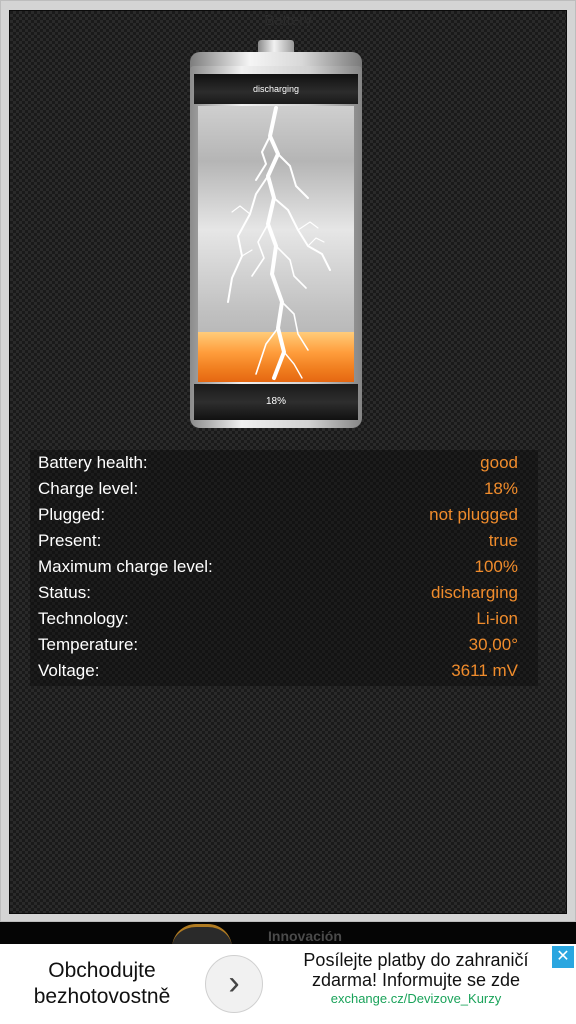 Image resolution: width=576 pixels, height=1024 pixels. What do you see at coordinates (416, 999) in the screenshot?
I see `ad-url-link: exchange.cz/Devizove_Kurzy` at bounding box center [416, 999].